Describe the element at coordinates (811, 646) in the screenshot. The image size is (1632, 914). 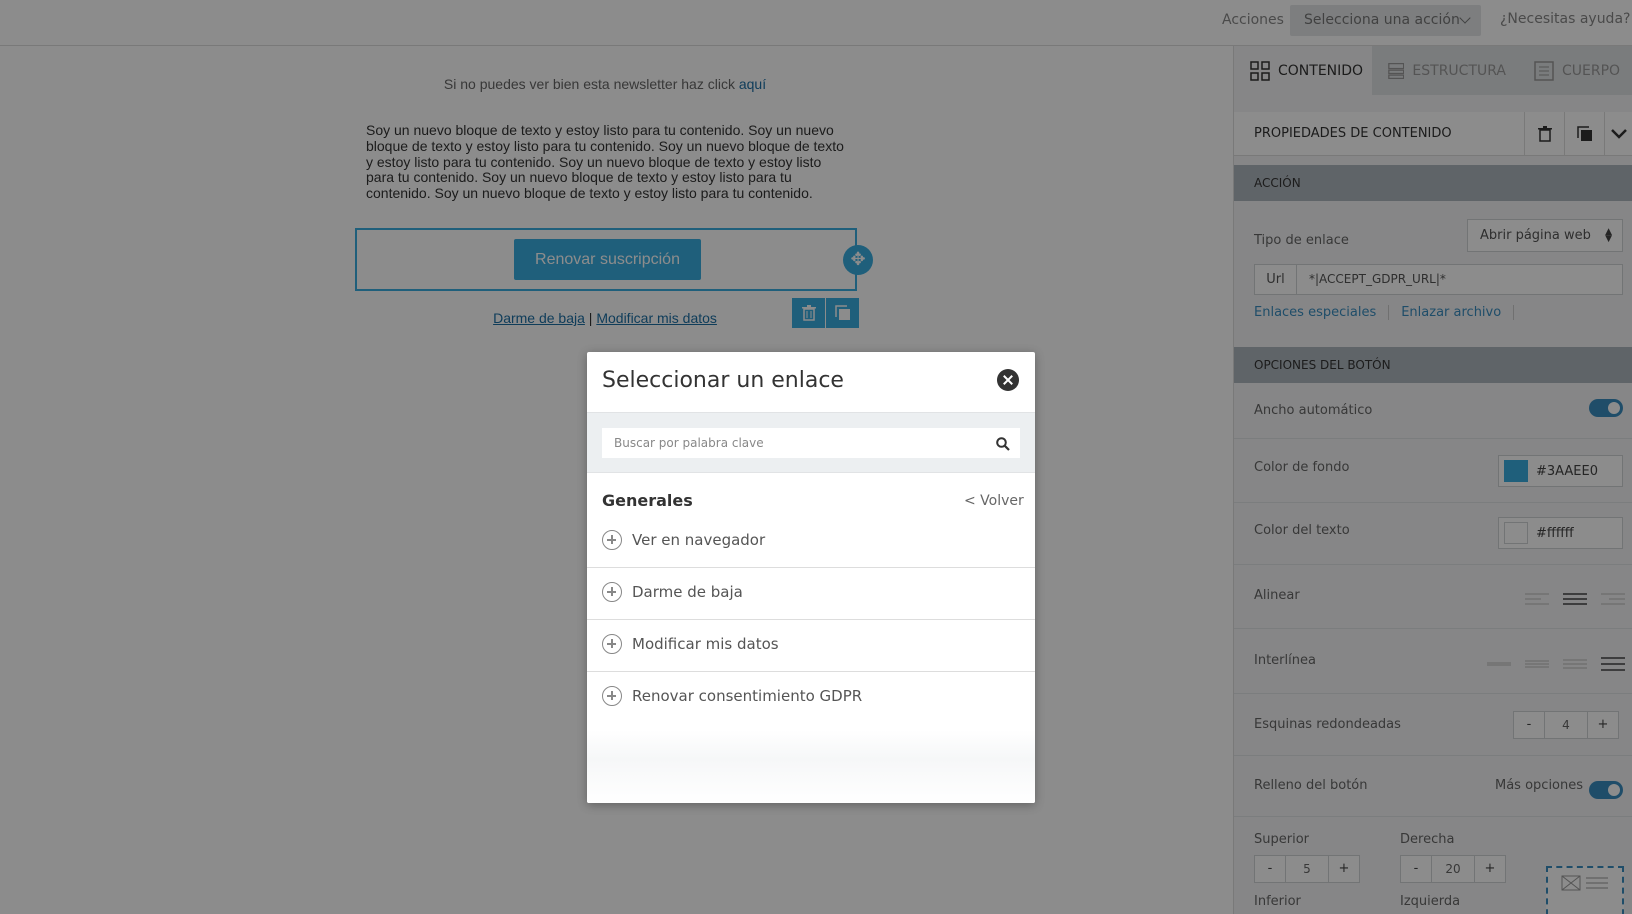
I see `list-item: Modificar mis datos` at that location.